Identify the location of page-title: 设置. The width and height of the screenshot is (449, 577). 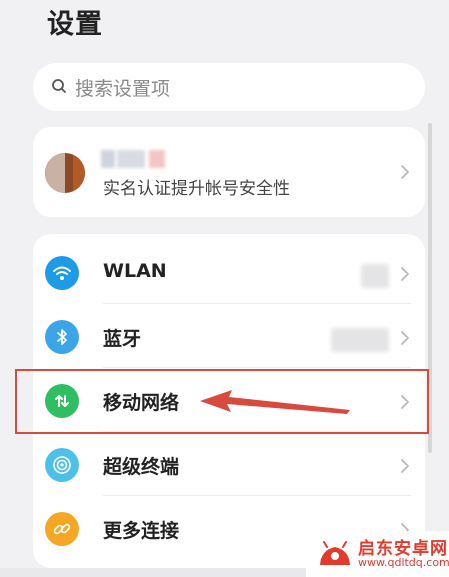
(75, 24).